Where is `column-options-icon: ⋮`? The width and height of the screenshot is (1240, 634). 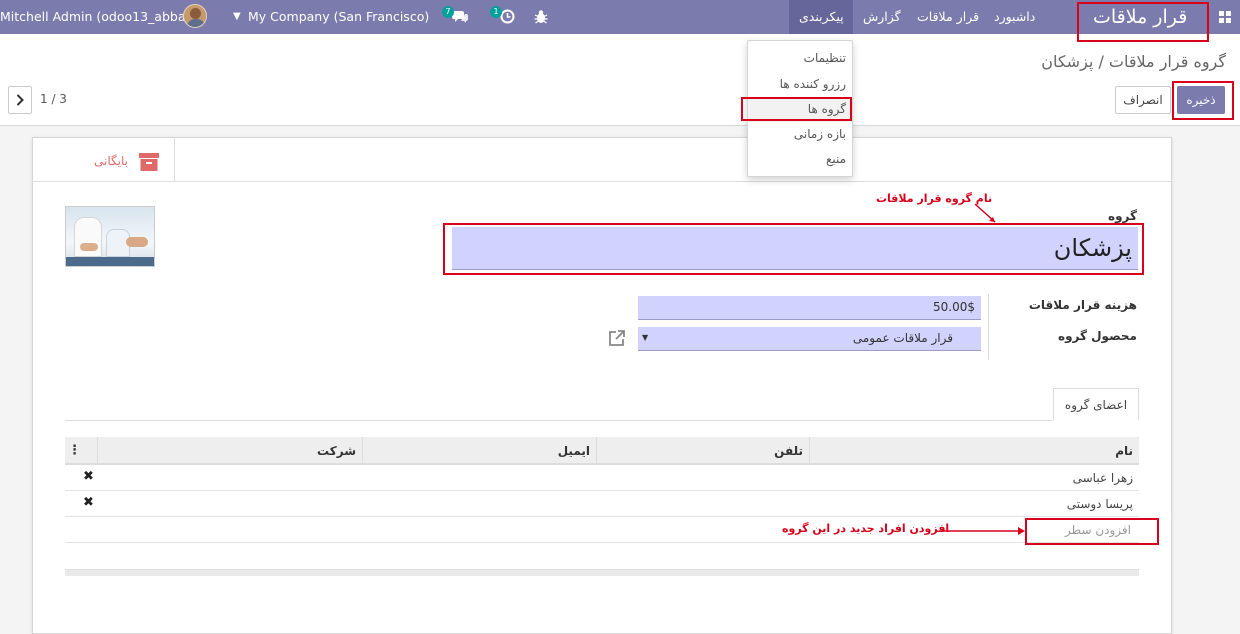 column-options-icon: ⋮ is located at coordinates (74, 451).